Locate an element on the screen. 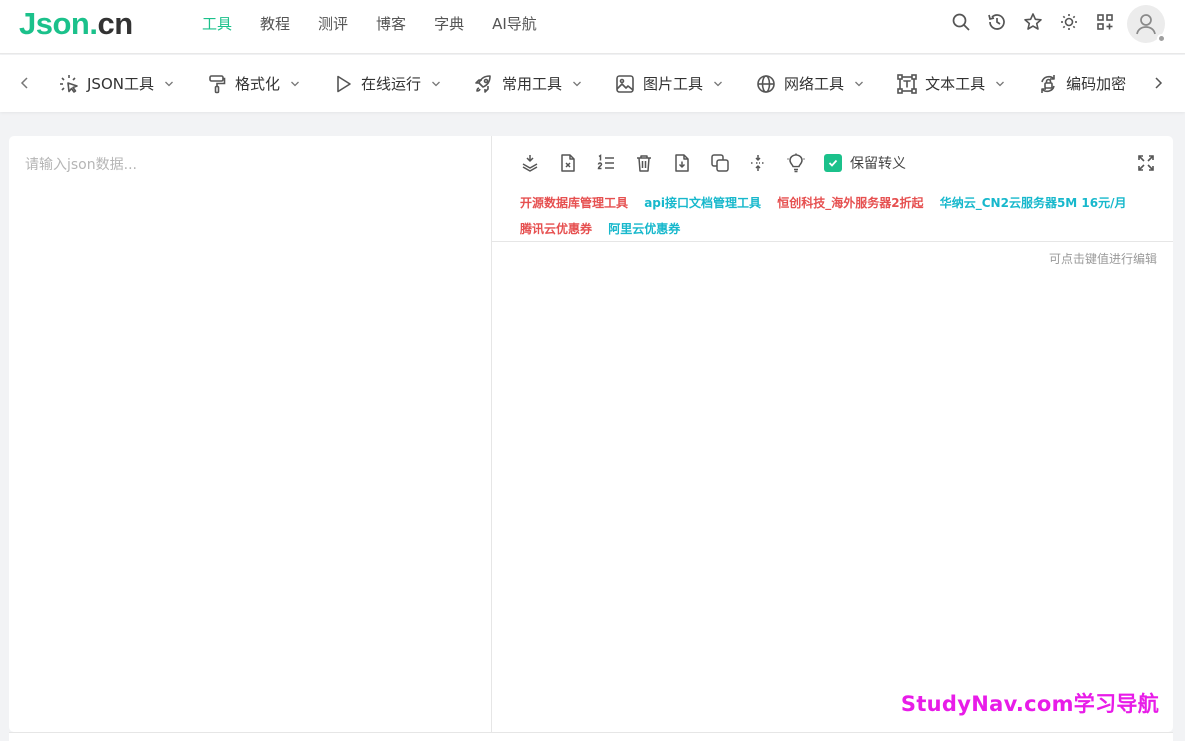  keep-escape-checkbox is located at coordinates (833, 163).